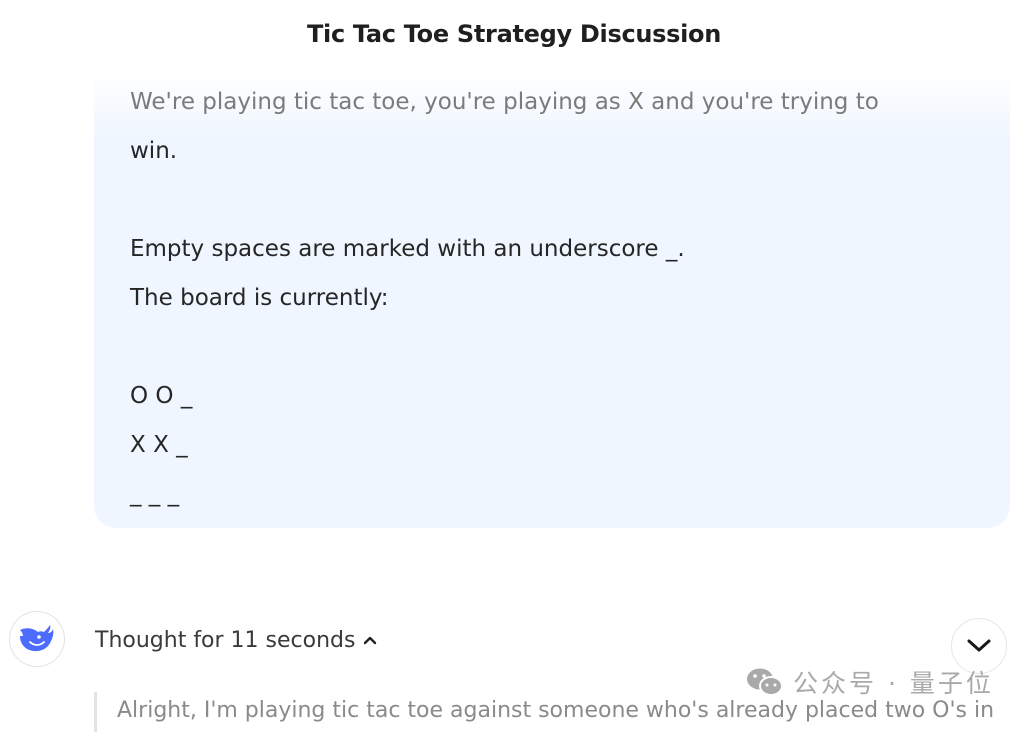 This screenshot has height=732, width=1028. I want to click on wechat-icon, so click(765, 682).